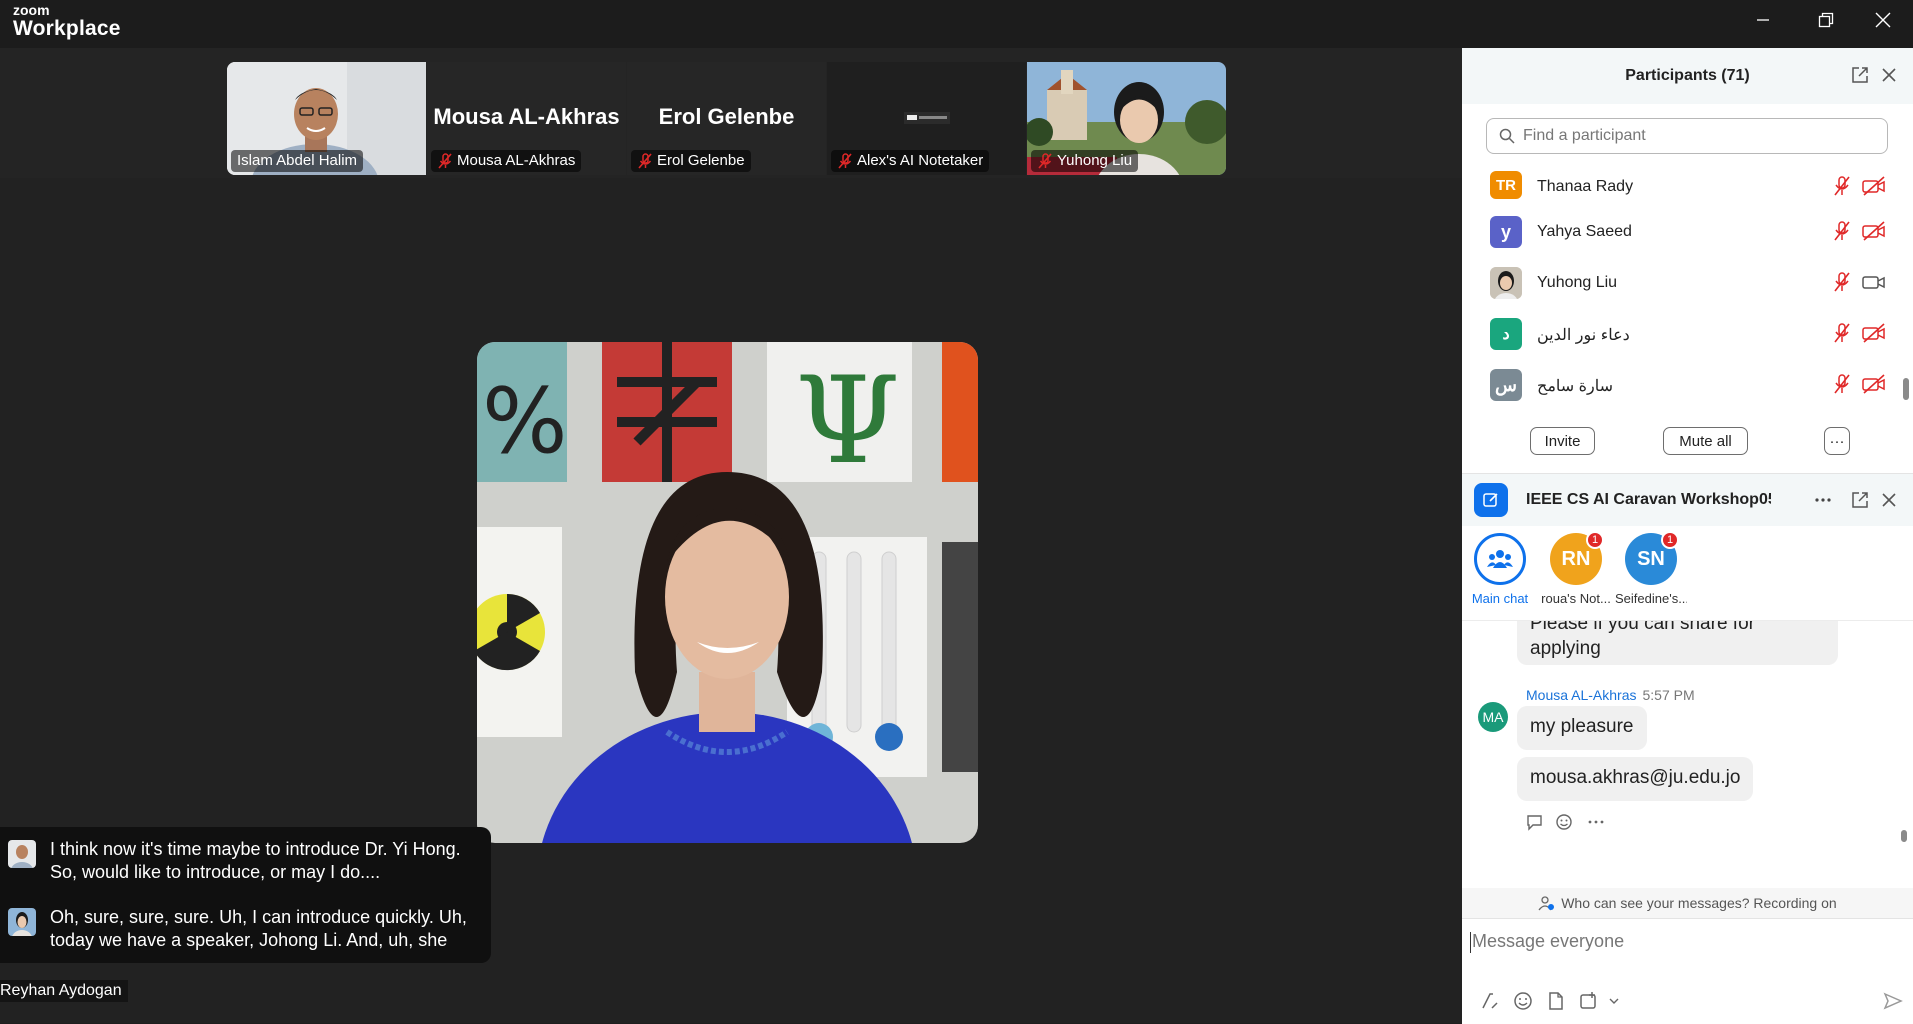 This screenshot has height=1024, width=1913. I want to click on visibility-notice: Who can see your messages? Recording on, so click(1687, 903).